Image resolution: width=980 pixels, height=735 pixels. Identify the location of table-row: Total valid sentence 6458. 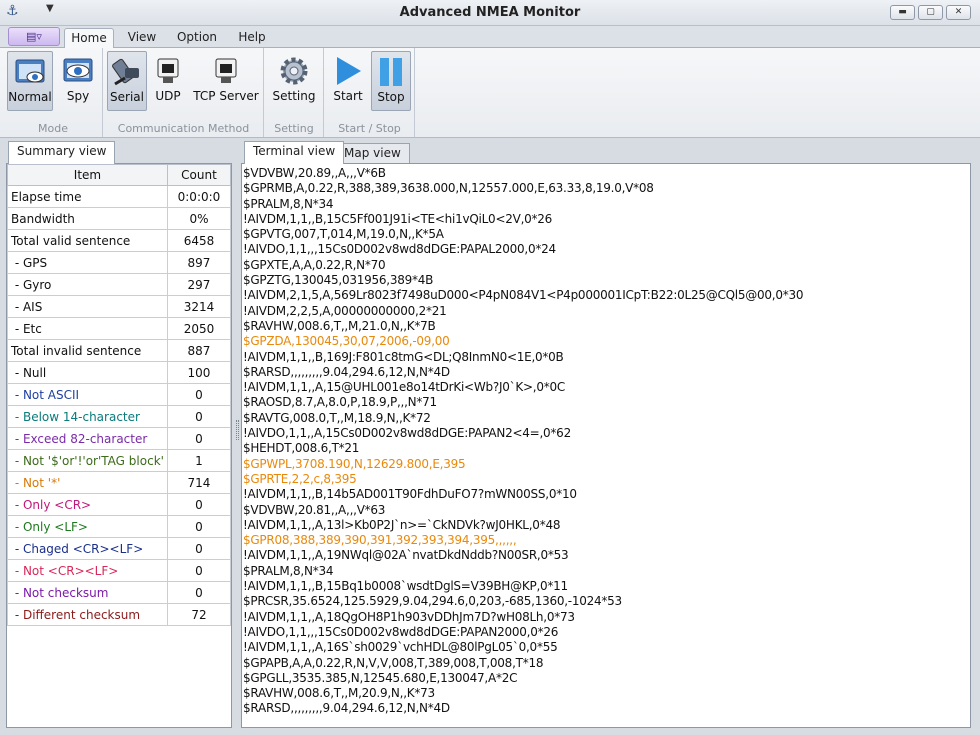
(119, 240).